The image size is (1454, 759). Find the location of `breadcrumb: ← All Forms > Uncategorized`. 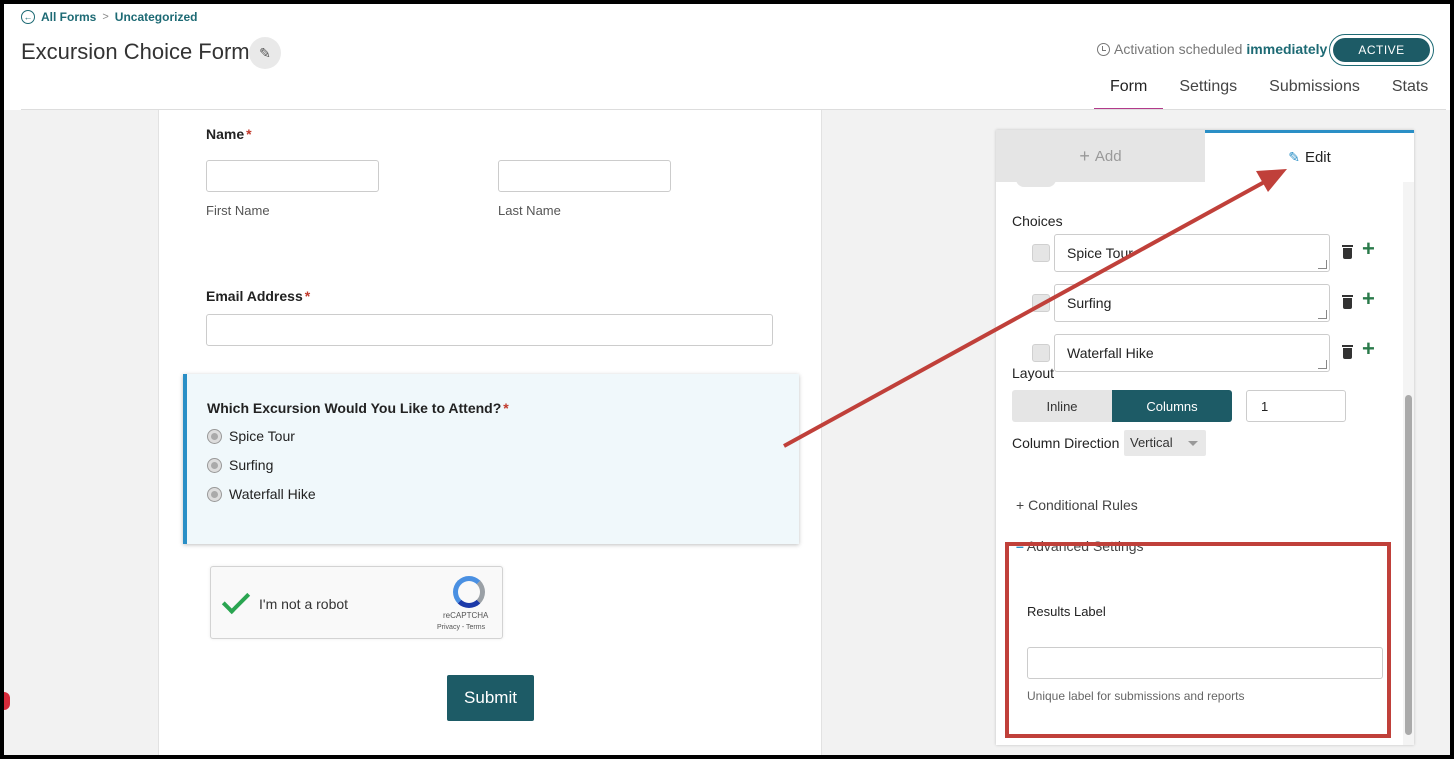

breadcrumb: ← All Forms > Uncategorized is located at coordinates (109, 17).